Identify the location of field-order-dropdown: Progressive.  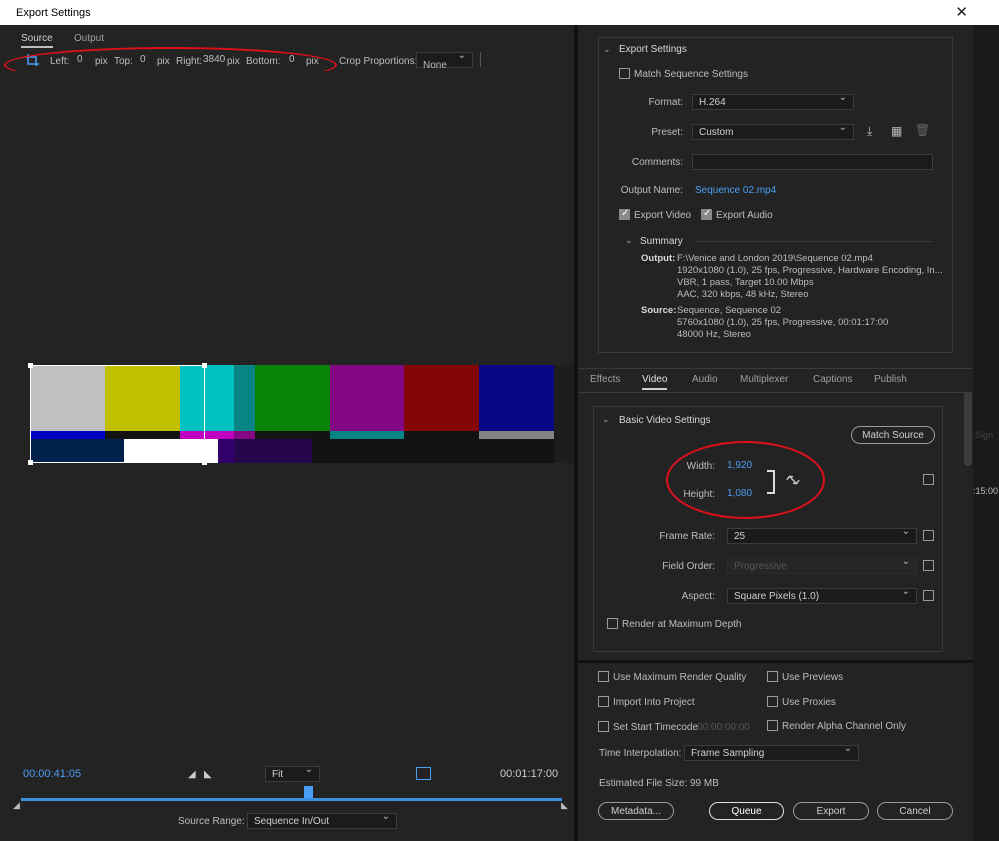
(822, 565).